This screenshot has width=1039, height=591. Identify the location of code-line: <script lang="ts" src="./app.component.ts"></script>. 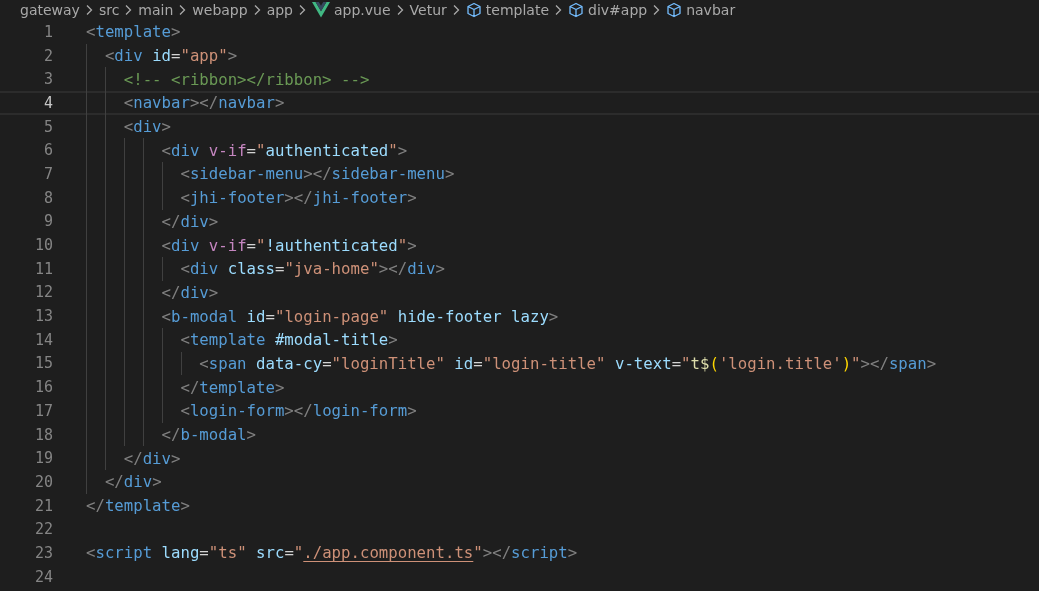
(332, 553).